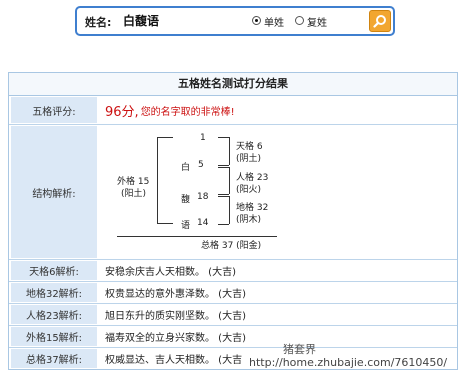  Describe the element at coordinates (54, 192) in the screenshot. I see `structure-label: 结构解析:` at that location.